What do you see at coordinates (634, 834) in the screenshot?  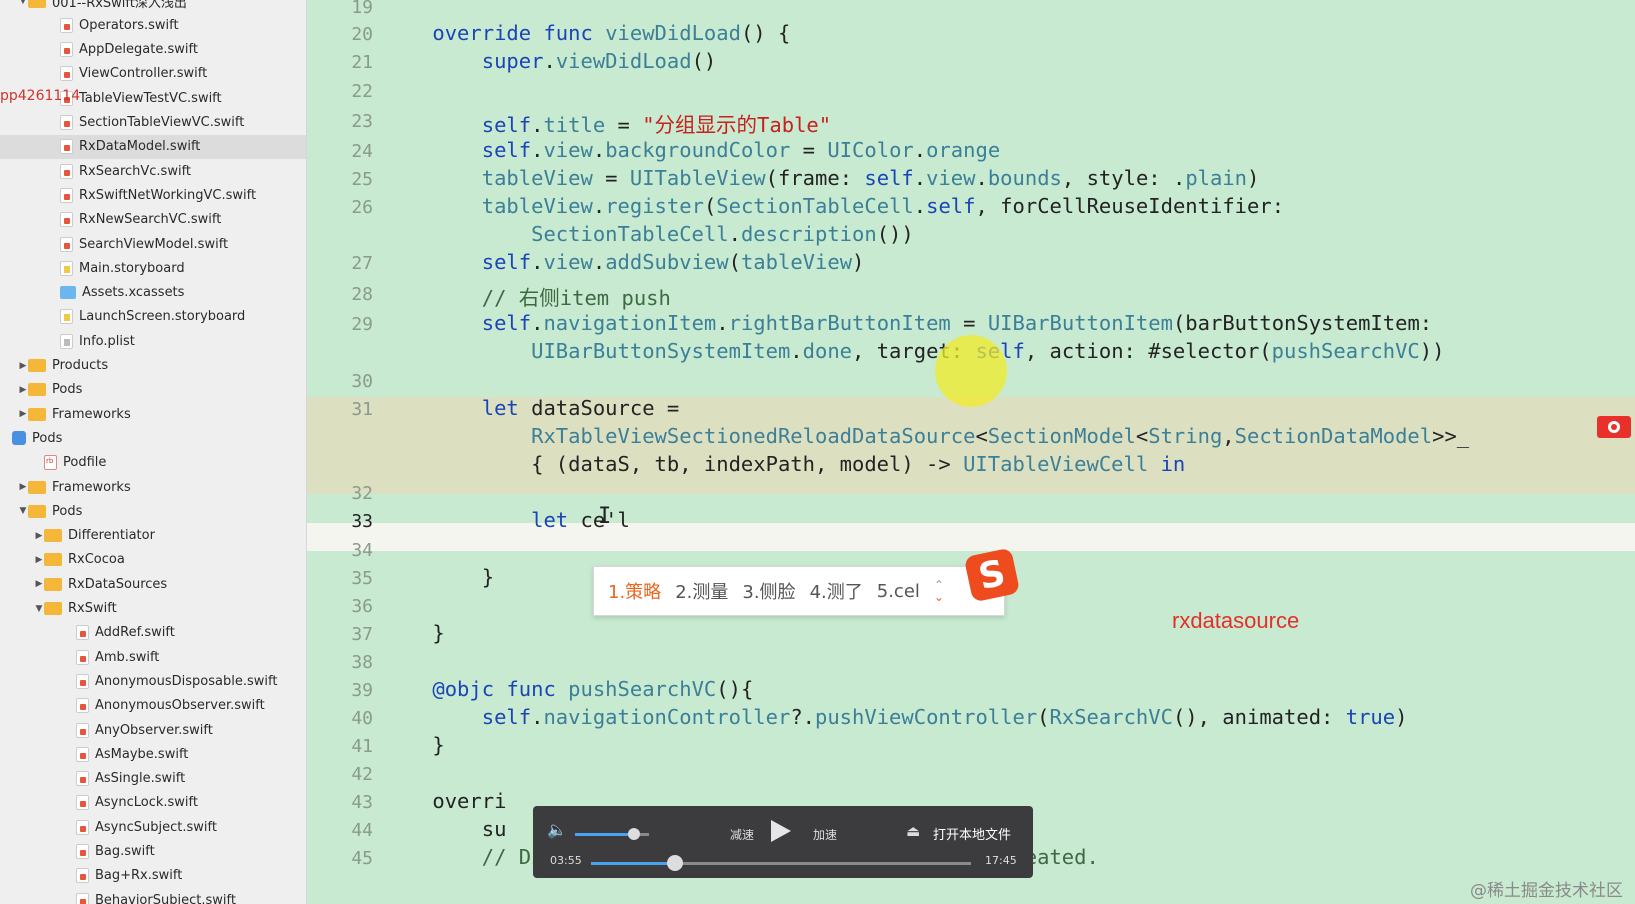 I see `volume-knob` at bounding box center [634, 834].